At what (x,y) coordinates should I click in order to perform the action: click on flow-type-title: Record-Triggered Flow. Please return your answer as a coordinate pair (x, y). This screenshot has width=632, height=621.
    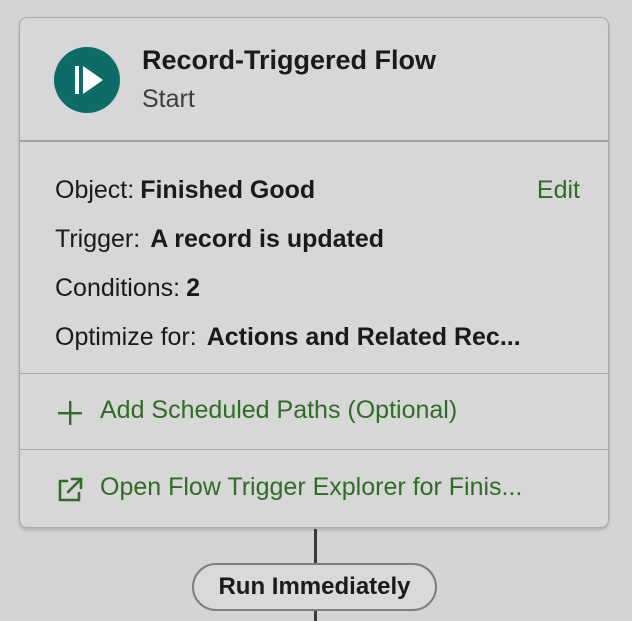
    Looking at the image, I should click on (289, 60).